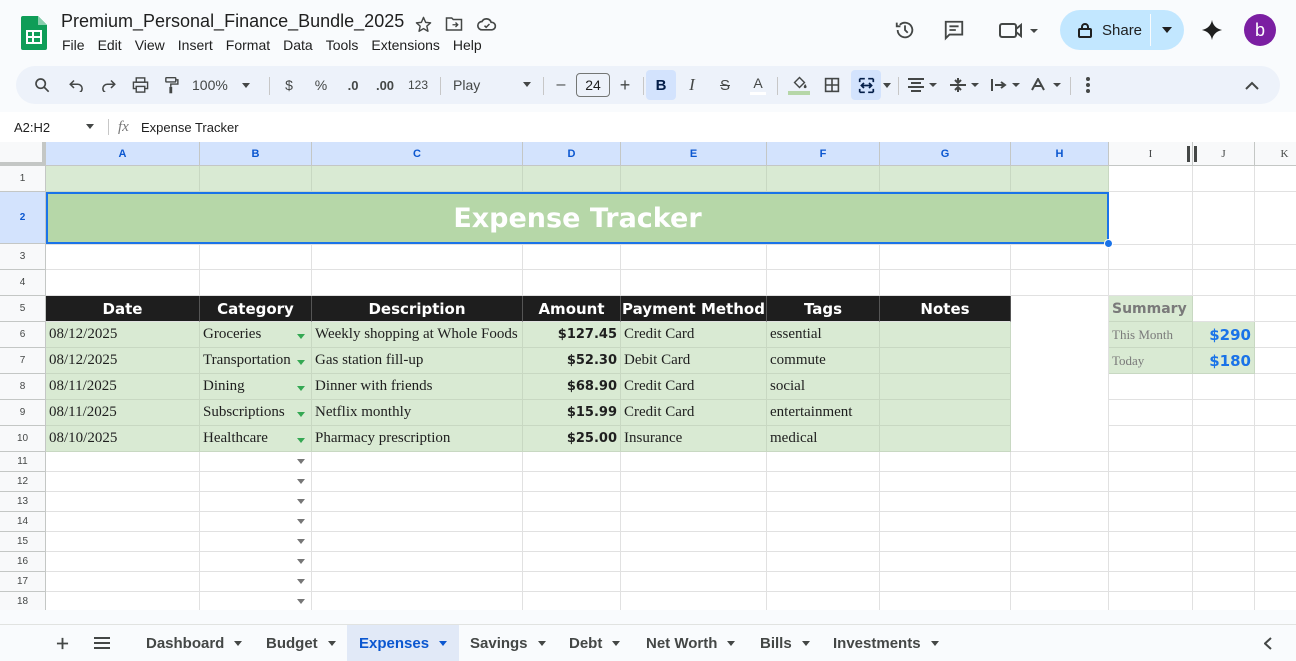 The height and width of the screenshot is (661, 1296). What do you see at coordinates (423, 24) in the screenshot?
I see `star-icon` at bounding box center [423, 24].